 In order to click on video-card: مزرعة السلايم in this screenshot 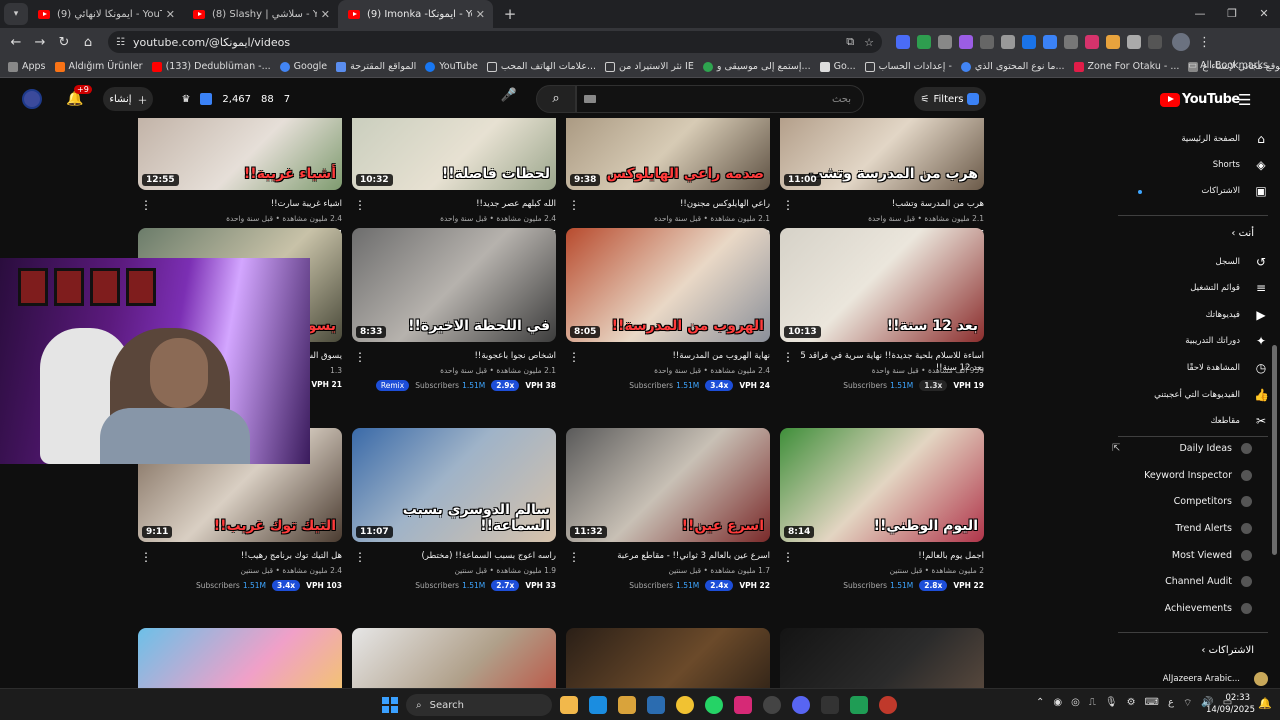, I will do `click(240, 658)`.